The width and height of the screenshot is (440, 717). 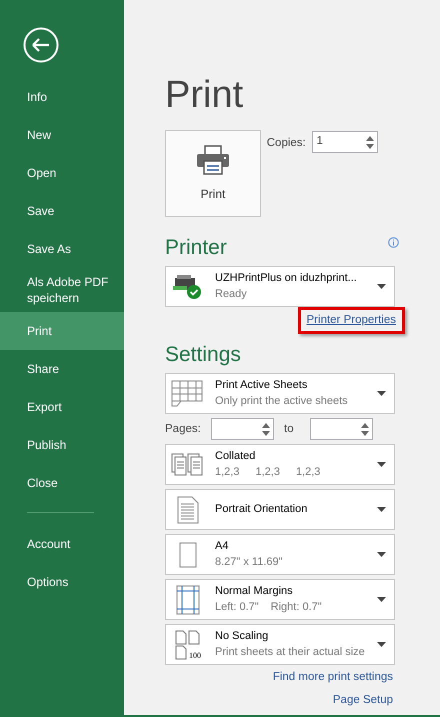 I want to click on menu-item: Share, so click(x=62, y=369).